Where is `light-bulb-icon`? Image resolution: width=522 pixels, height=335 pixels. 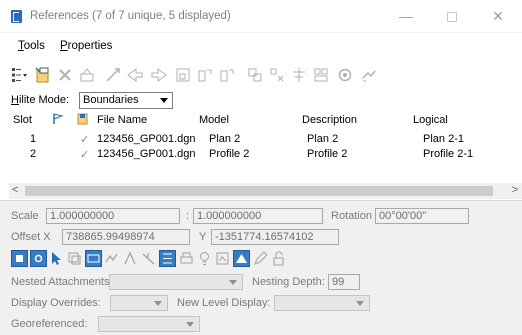
light-bulb-icon is located at coordinates (204, 258).